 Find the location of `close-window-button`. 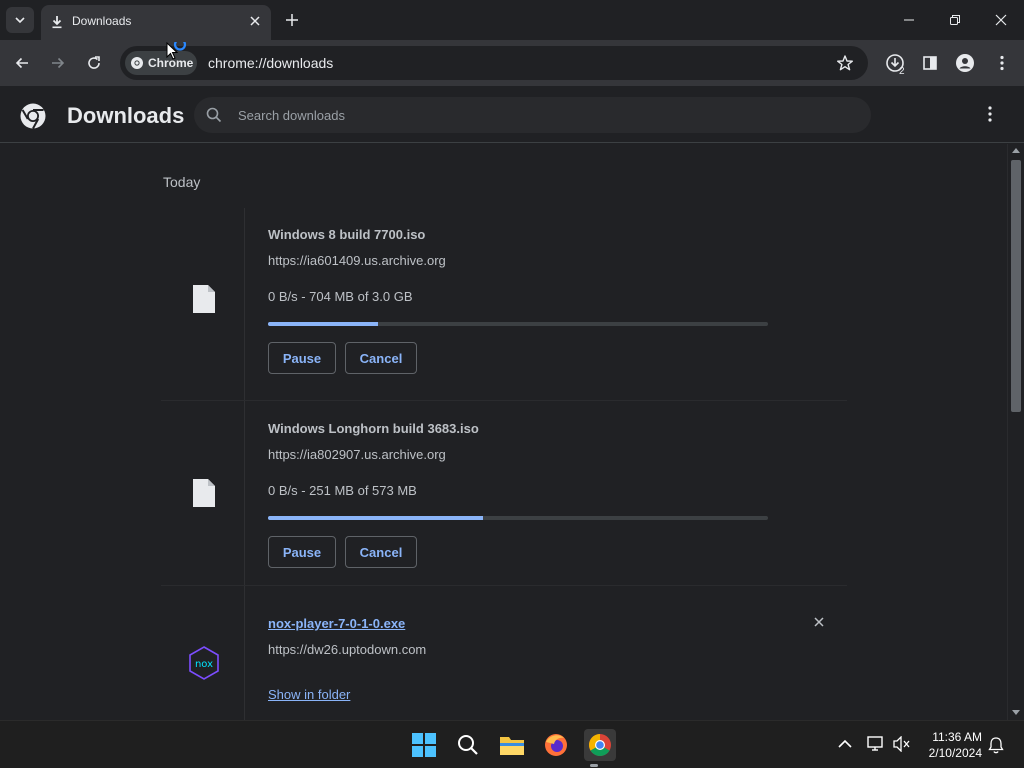

close-window-button is located at coordinates (1001, 20).